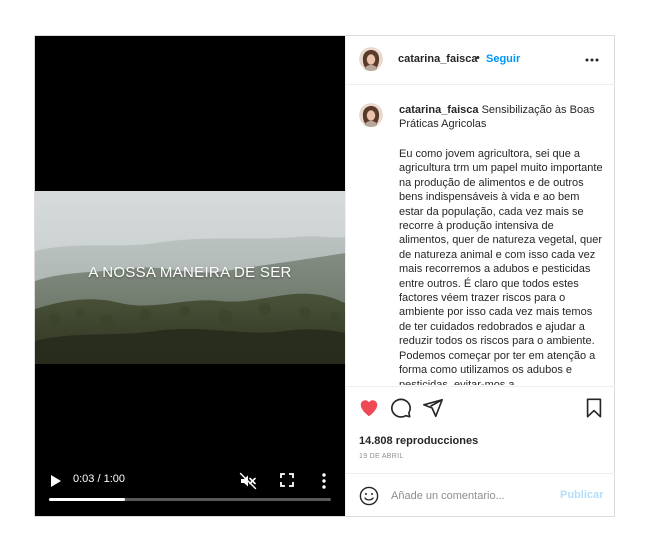 The image size is (648, 554). I want to click on publish-button: Publicar, so click(581, 495).